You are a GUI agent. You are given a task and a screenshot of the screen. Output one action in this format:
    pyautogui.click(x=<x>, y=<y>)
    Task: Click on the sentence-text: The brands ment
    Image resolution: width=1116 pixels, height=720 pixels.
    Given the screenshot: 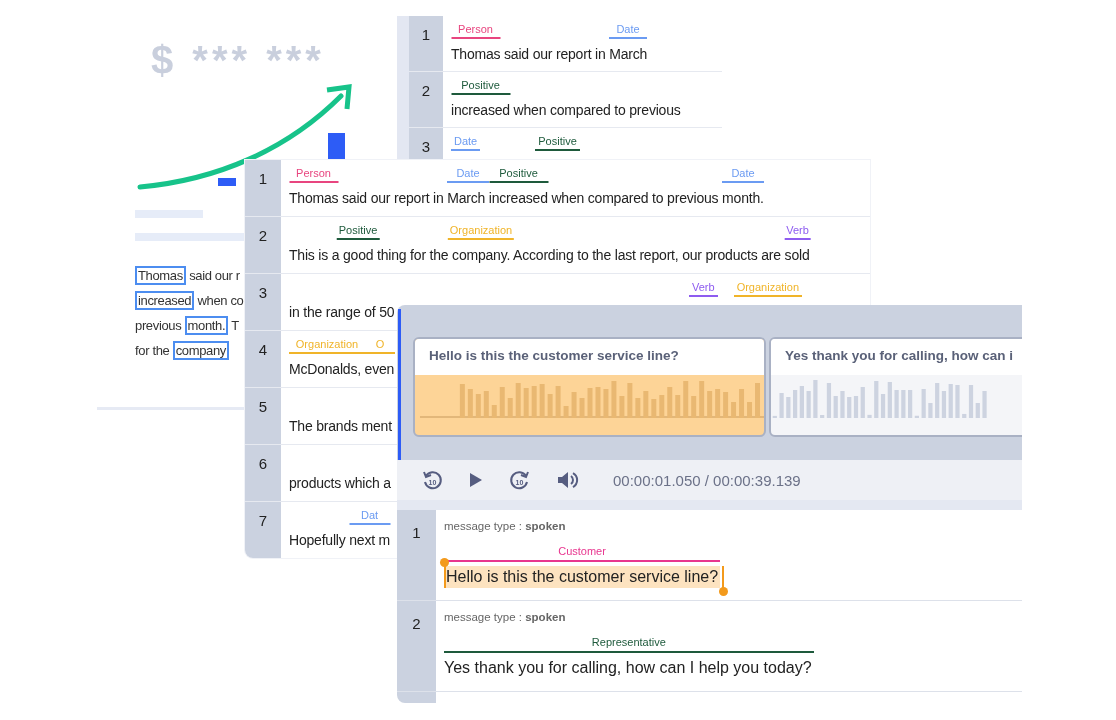 What is the action you would take?
    pyautogui.click(x=340, y=426)
    